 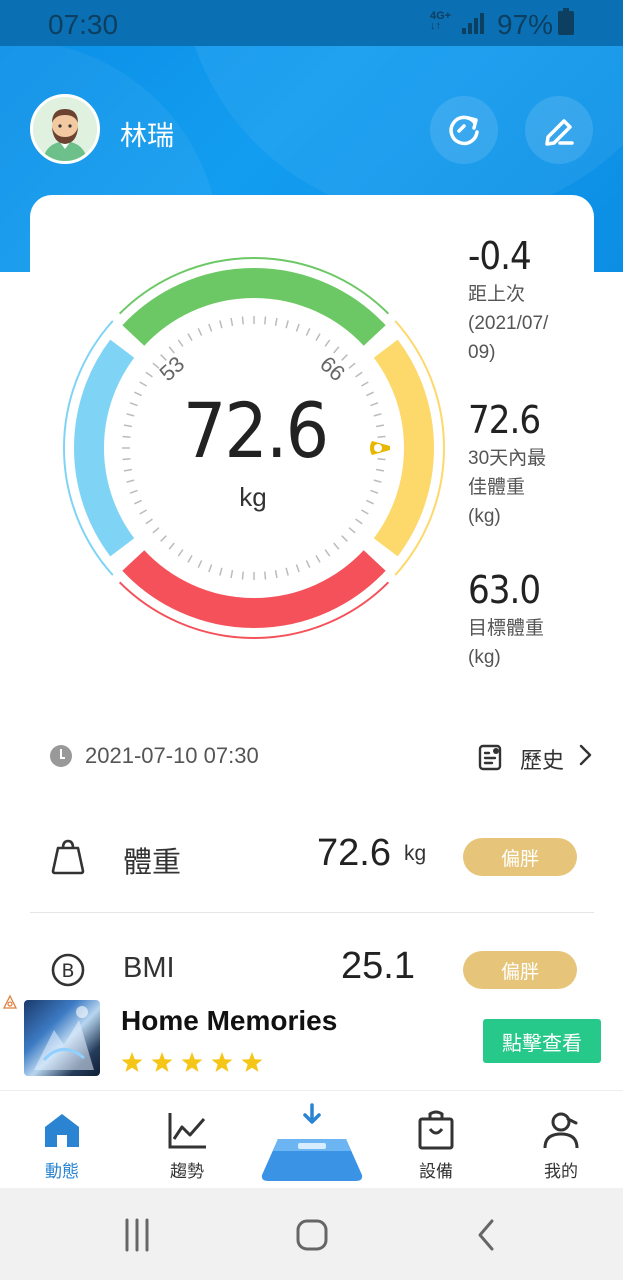 I want to click on ad-banner: Home Memories 點擊查看, so click(x=311, y=1036).